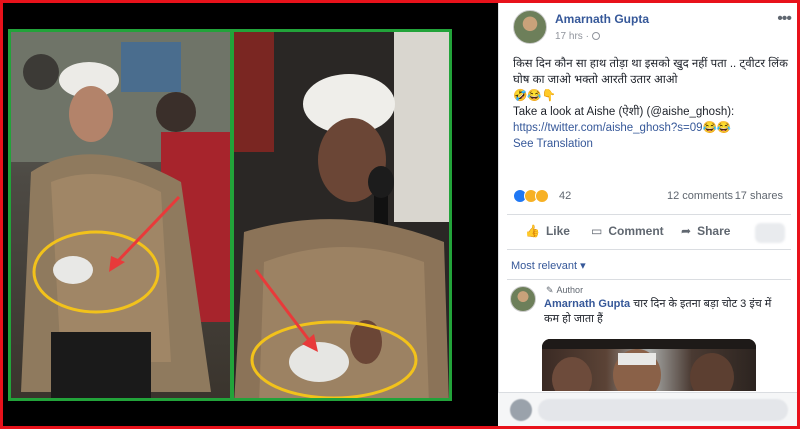 Image resolution: width=800 pixels, height=429 pixels. Describe the element at coordinates (784, 19) in the screenshot. I see `more-options-icon: •••` at that location.